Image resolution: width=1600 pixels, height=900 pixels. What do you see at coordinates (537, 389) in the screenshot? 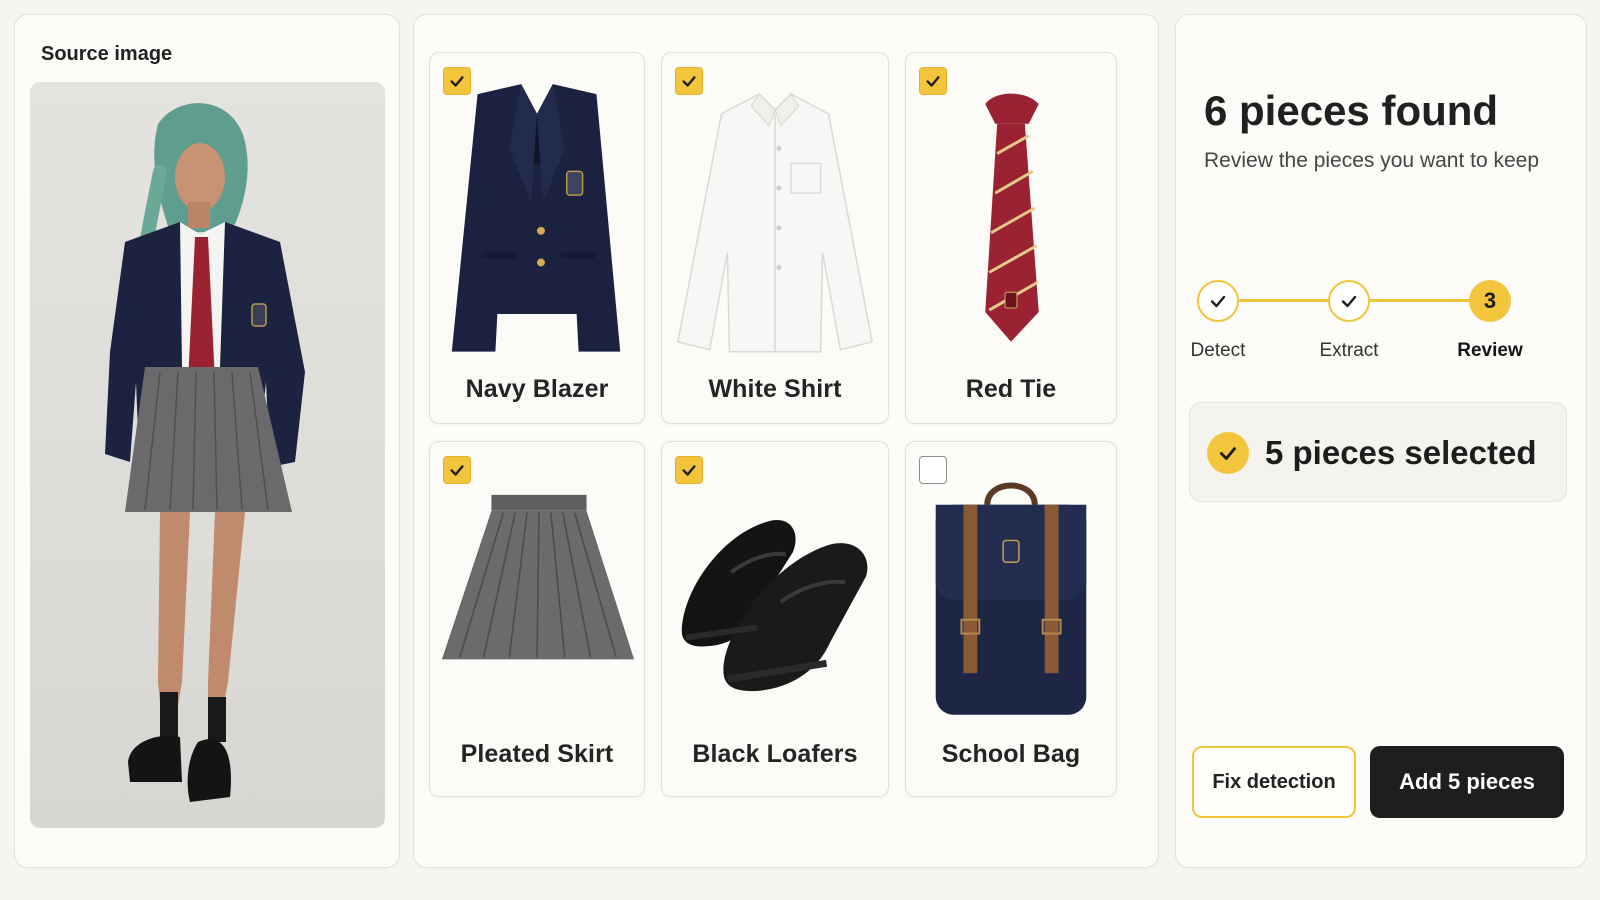
I see `item-label: Navy Blazer` at bounding box center [537, 389].